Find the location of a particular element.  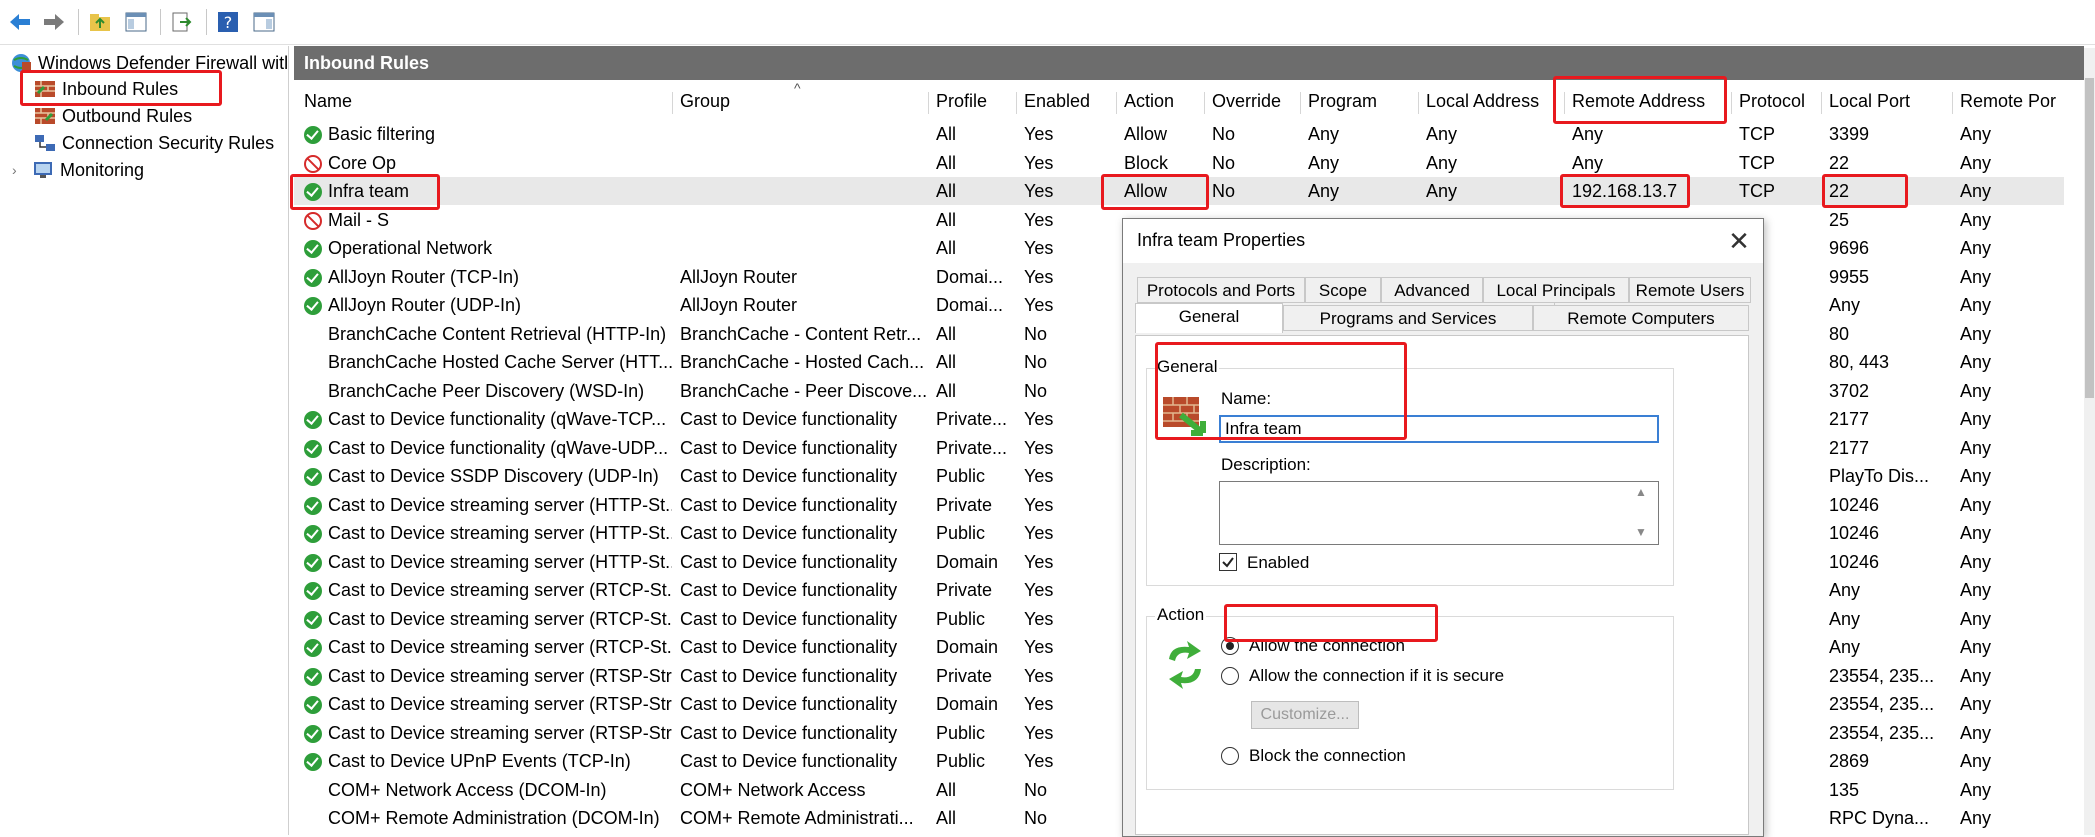

cell-action: Block is located at coordinates (1146, 162).